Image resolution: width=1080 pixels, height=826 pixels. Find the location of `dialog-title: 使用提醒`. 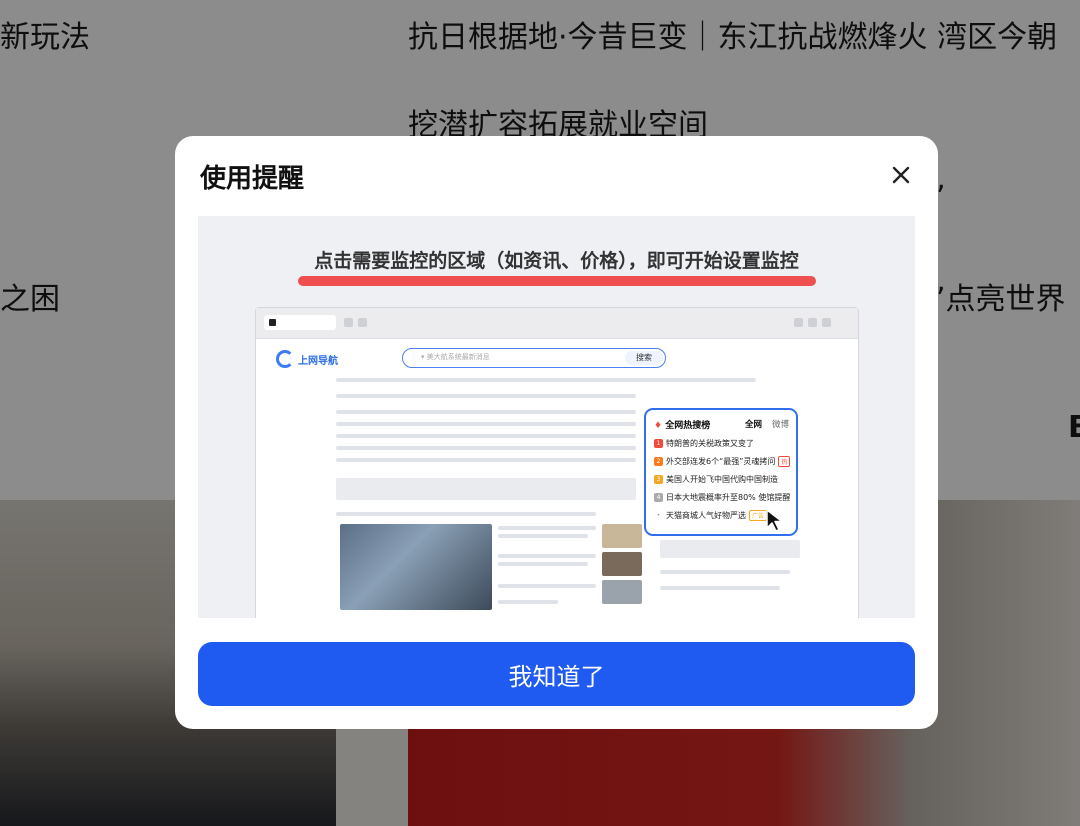

dialog-title: 使用提醒 is located at coordinates (252, 179).